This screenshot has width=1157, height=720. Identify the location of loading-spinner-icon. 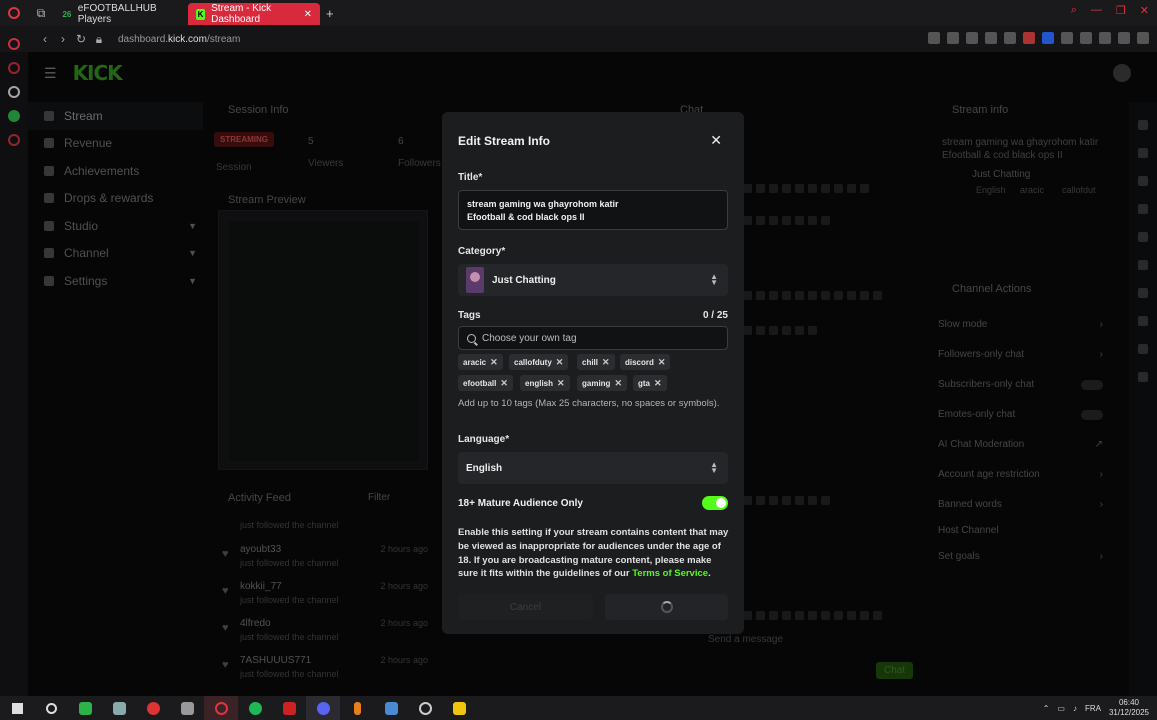
(666, 607).